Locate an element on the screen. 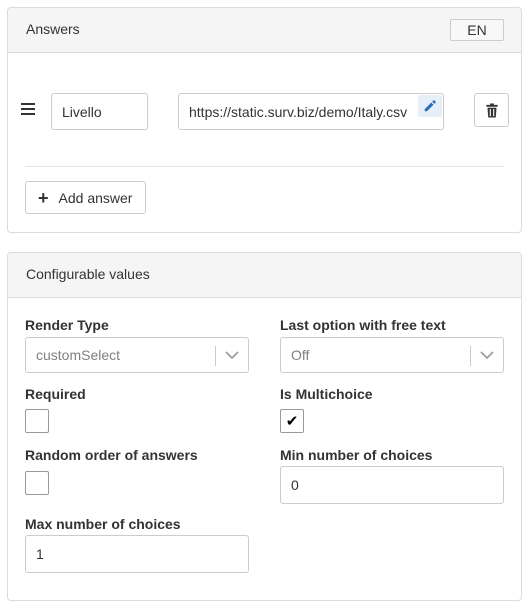 This screenshot has height=610, width=529. is-multichoice-checkbox: ✔ is located at coordinates (292, 421).